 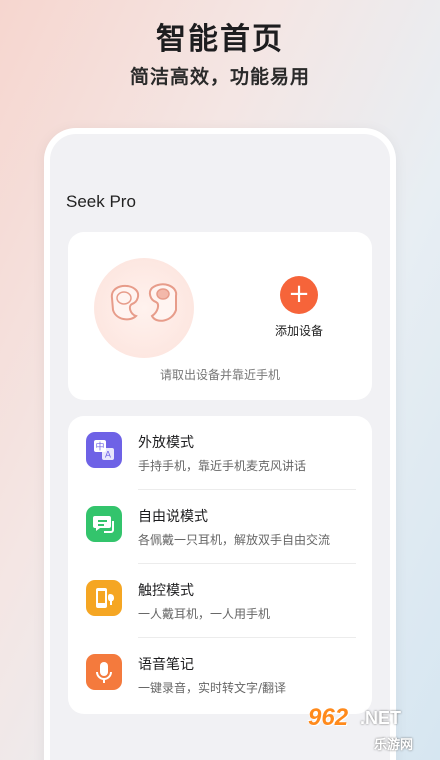 I want to click on plus-icon: +, so click(x=299, y=294).